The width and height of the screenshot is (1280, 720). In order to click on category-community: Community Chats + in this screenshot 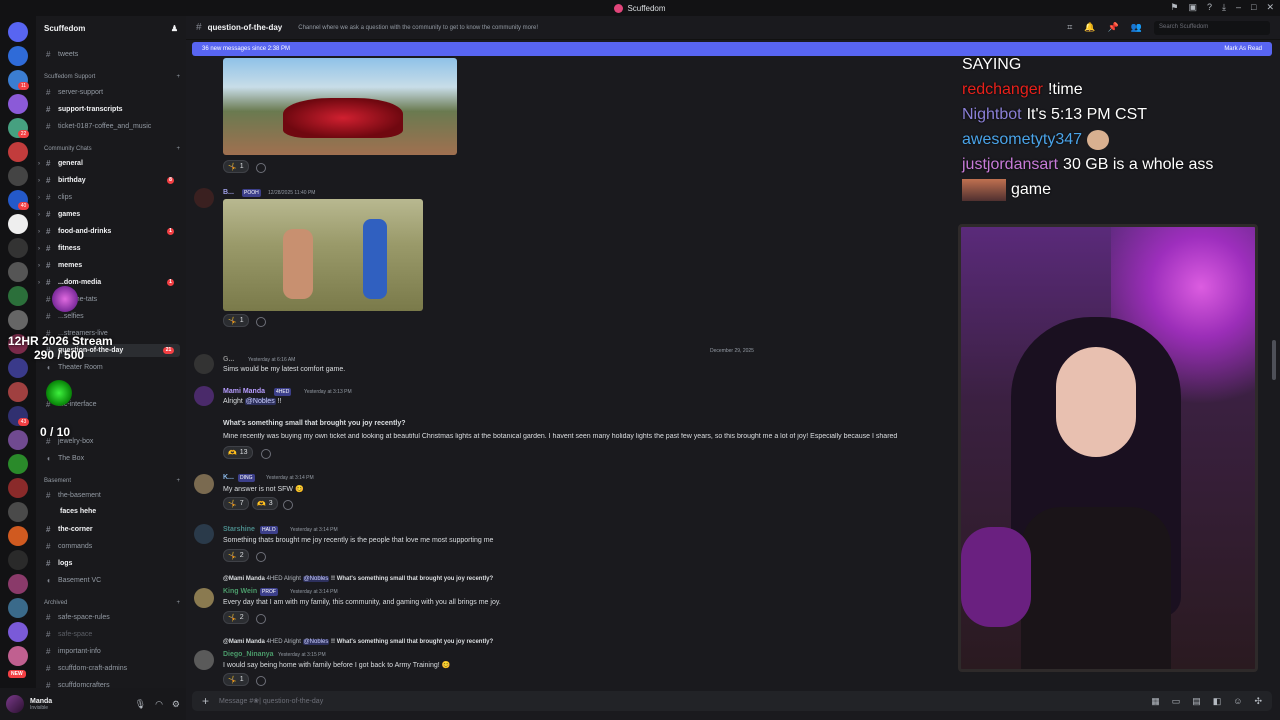, I will do `click(112, 149)`.